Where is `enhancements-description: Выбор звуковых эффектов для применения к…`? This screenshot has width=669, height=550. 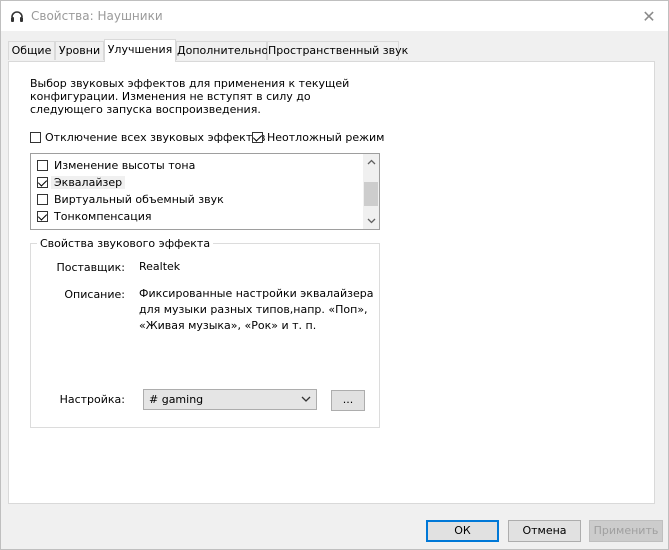
enhancements-description: Выбор звуковых эффектов для применения к… is located at coordinates (190, 96).